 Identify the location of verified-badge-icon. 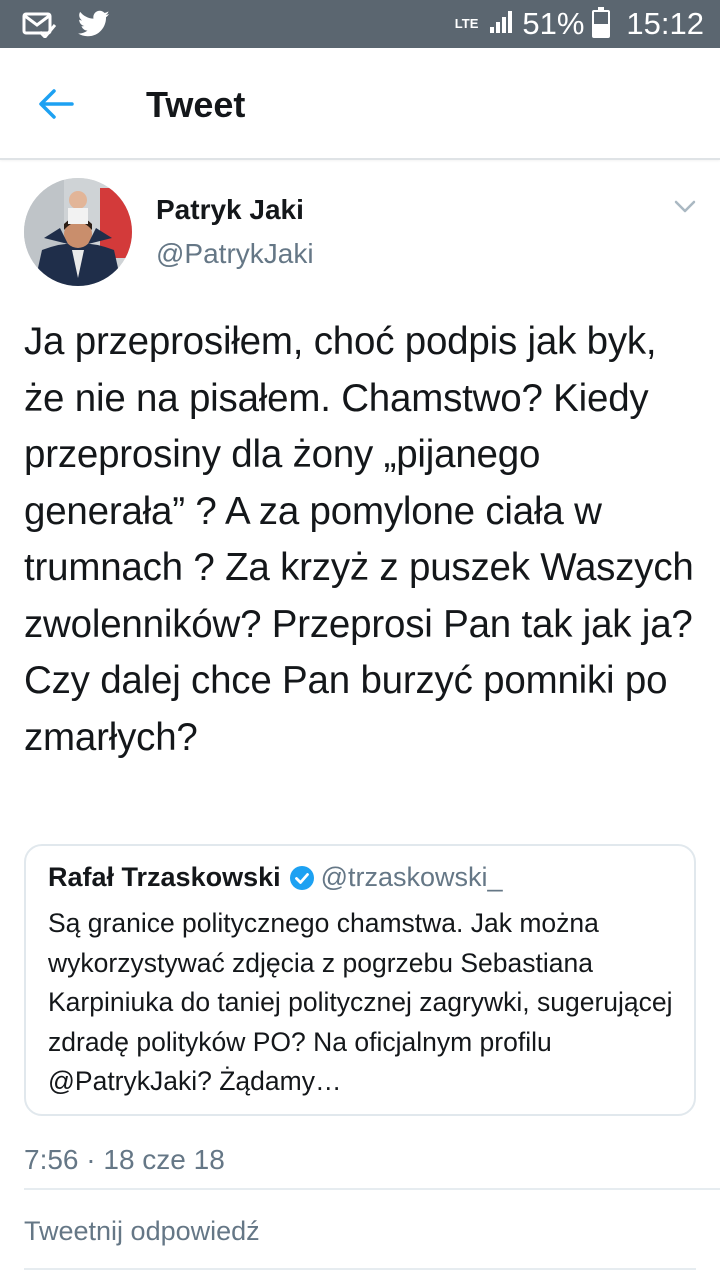
(302, 878).